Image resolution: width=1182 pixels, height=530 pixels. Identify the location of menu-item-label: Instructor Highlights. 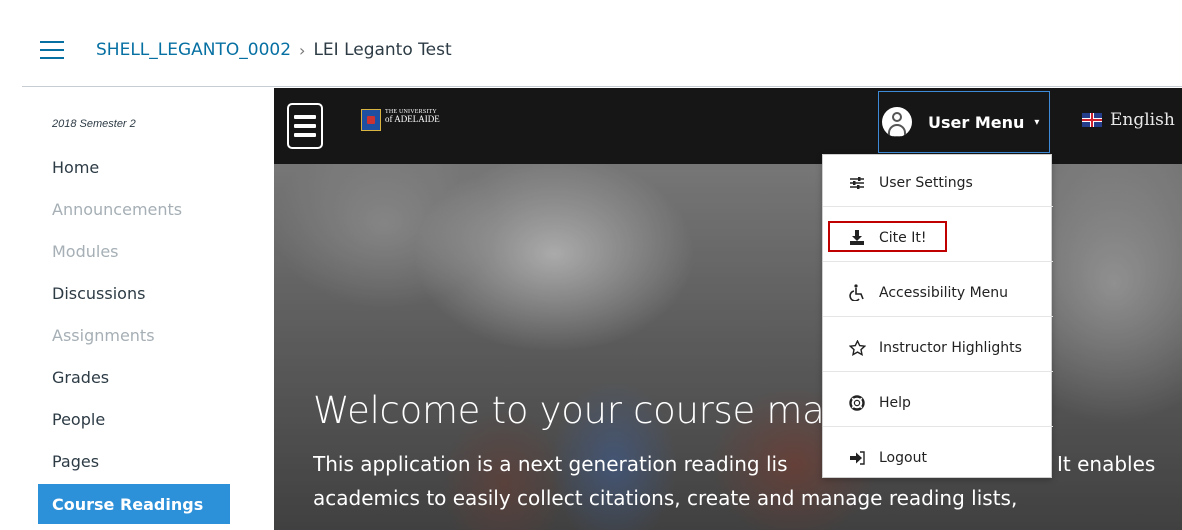
(950, 347).